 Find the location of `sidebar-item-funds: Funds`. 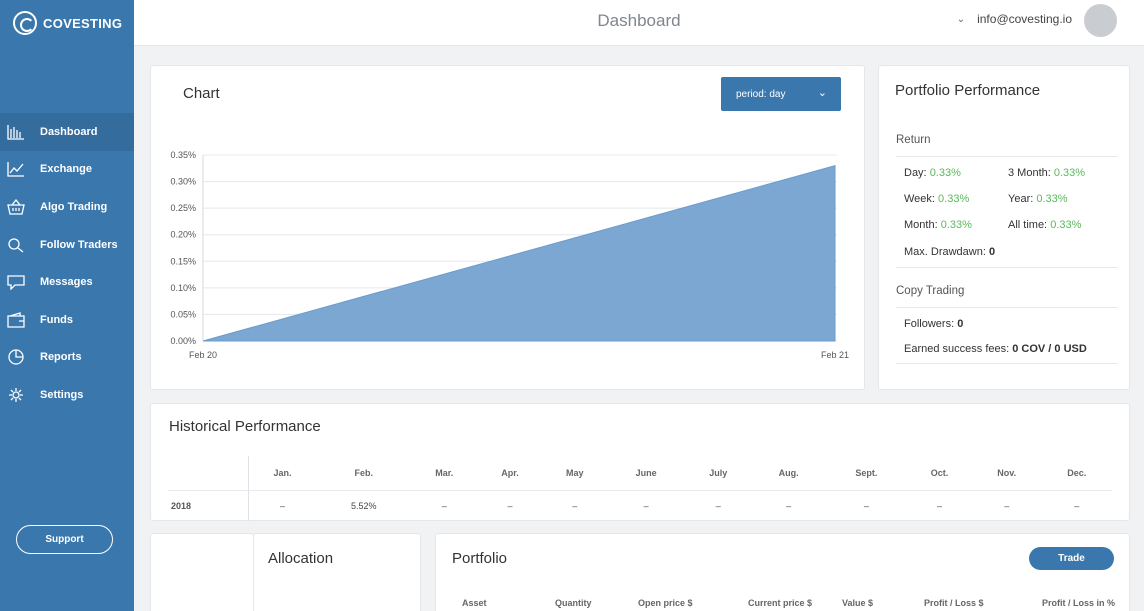

sidebar-item-funds: Funds is located at coordinates (67, 320).